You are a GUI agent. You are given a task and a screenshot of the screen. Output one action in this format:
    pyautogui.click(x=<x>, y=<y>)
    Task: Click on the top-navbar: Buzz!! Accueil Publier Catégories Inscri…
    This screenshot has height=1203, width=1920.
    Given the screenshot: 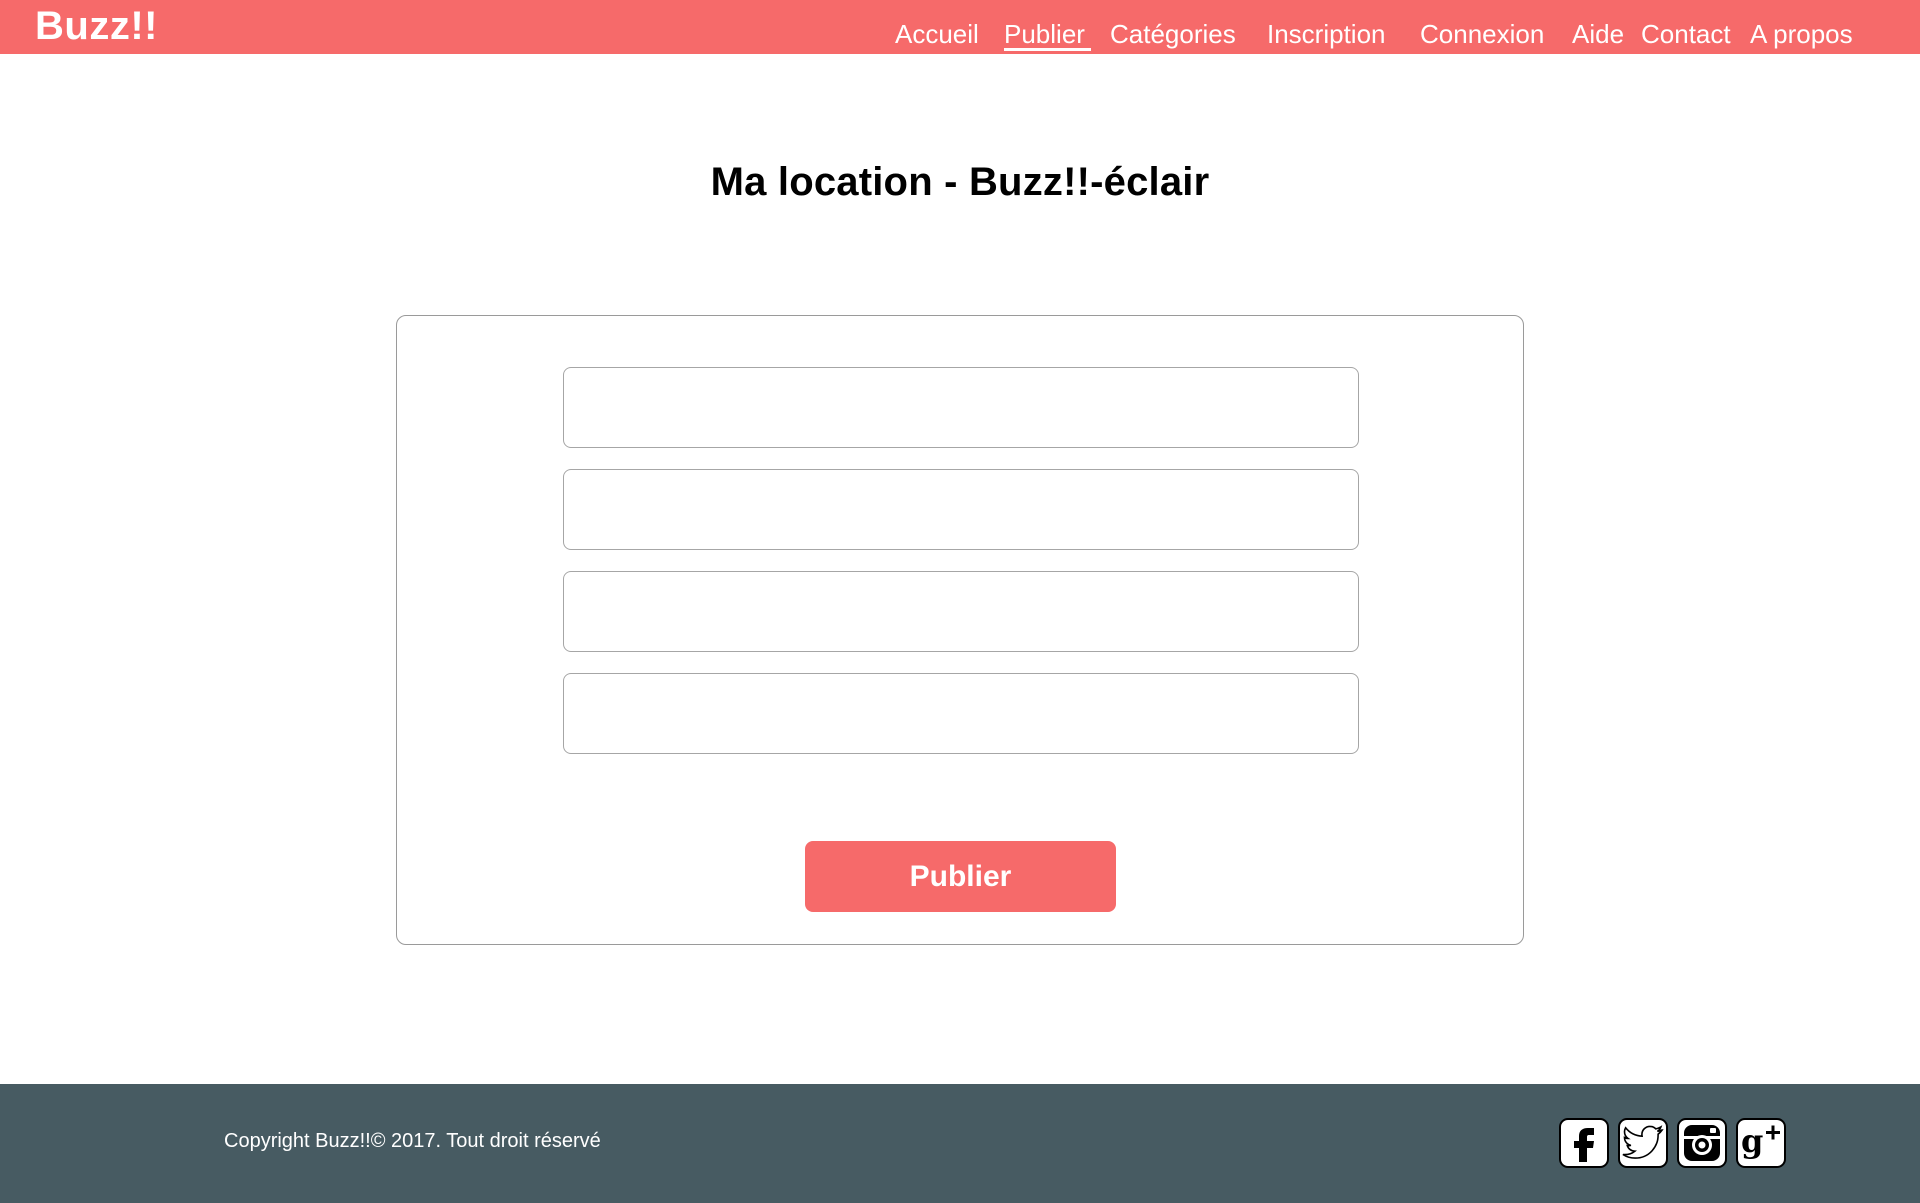 What is the action you would take?
    pyautogui.click(x=960, y=27)
    